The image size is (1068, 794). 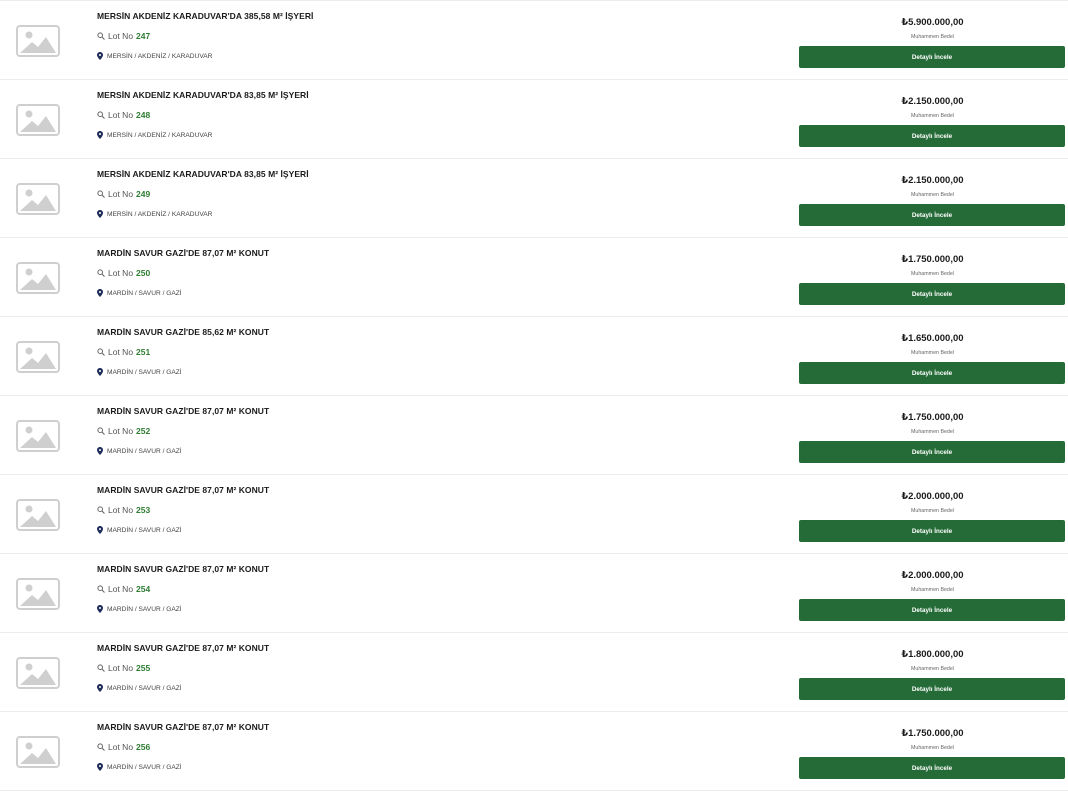 What do you see at coordinates (143, 668) in the screenshot?
I see `lot-value: 255` at bounding box center [143, 668].